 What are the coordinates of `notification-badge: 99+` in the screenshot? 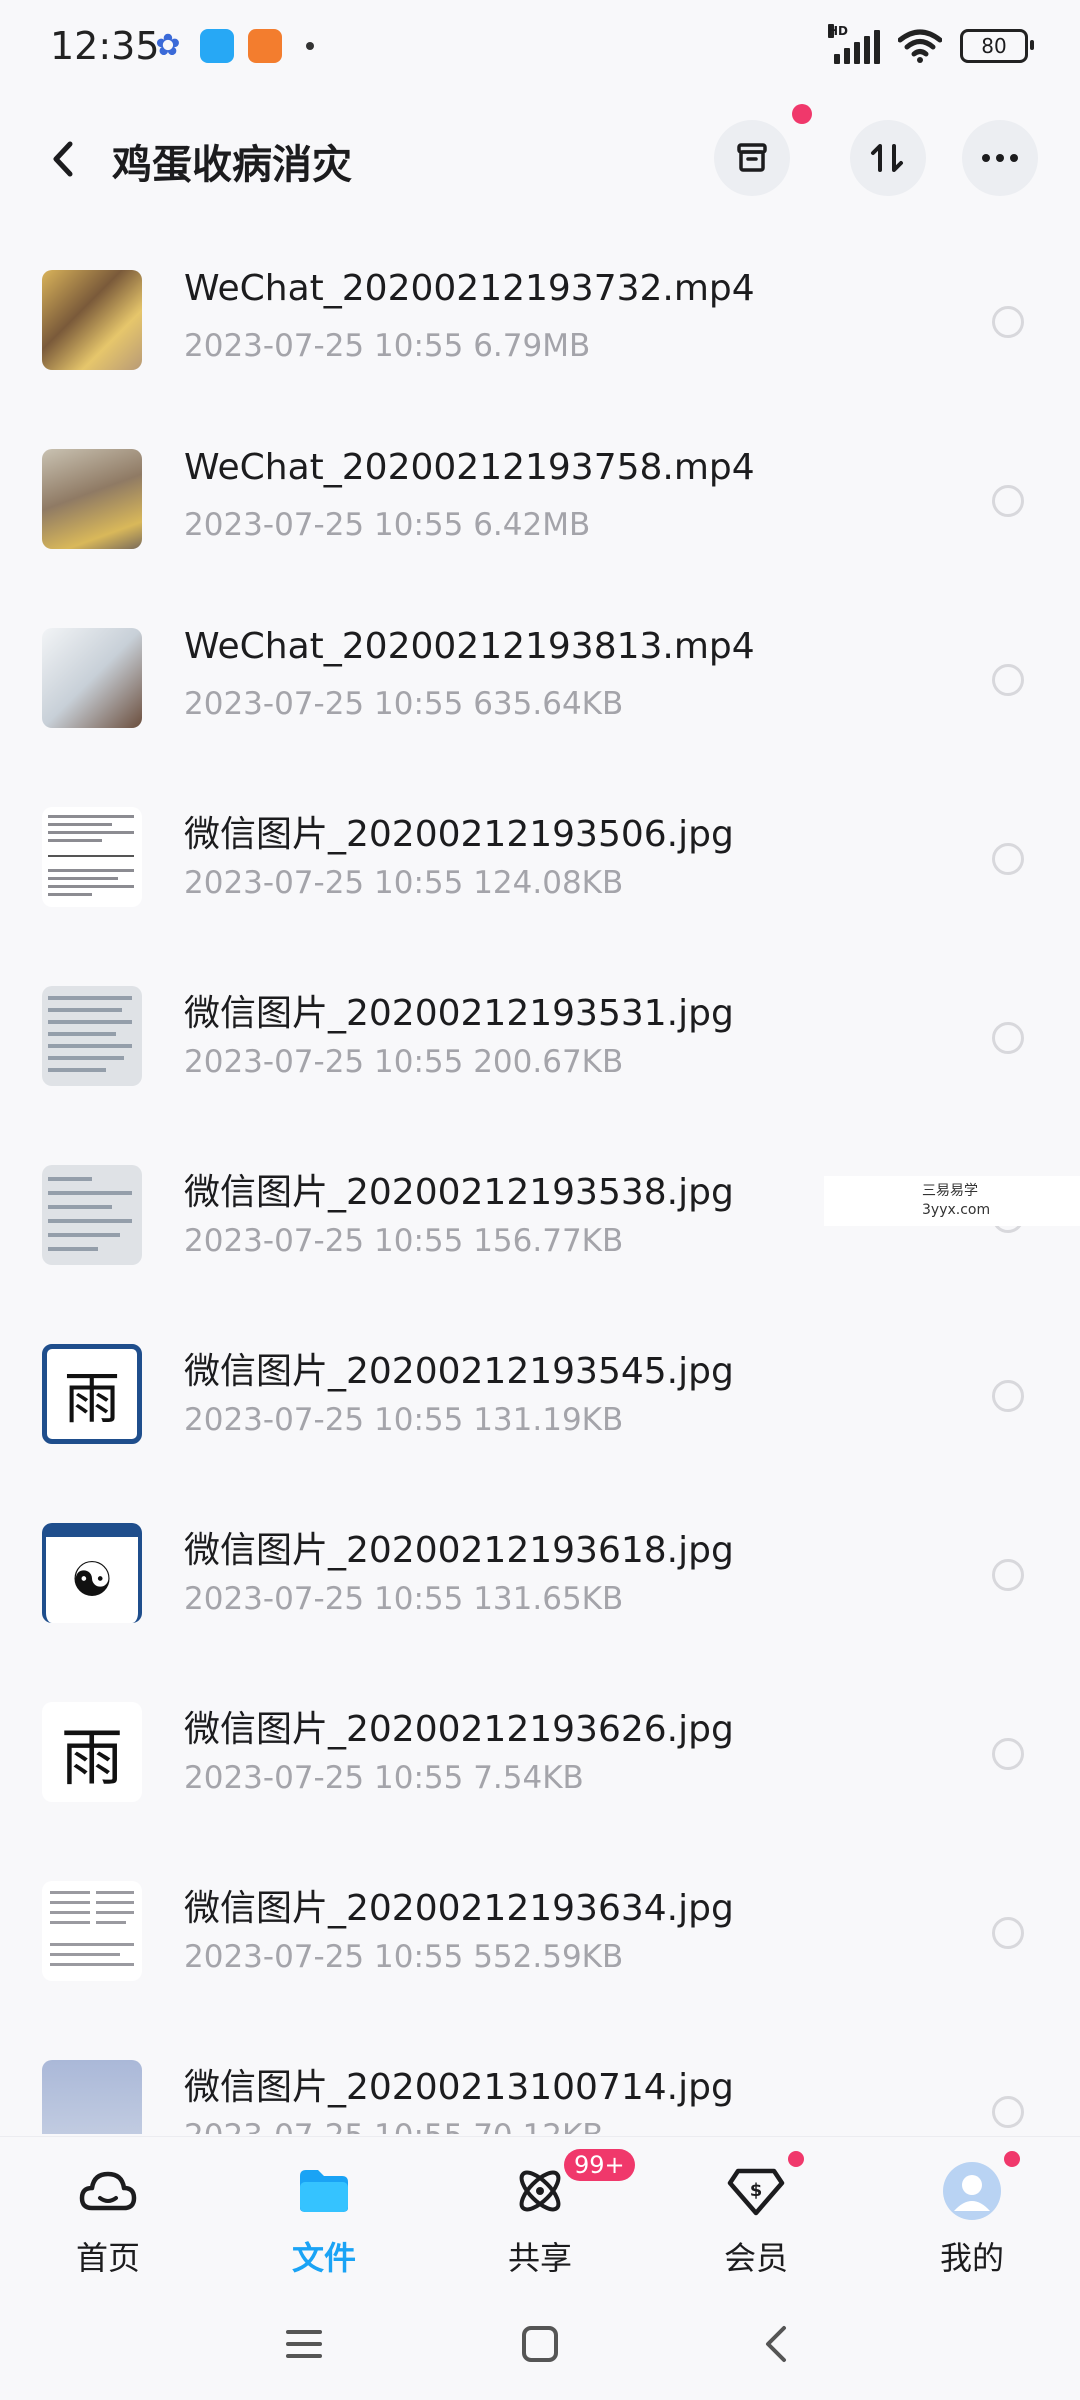 It's located at (599, 2165).